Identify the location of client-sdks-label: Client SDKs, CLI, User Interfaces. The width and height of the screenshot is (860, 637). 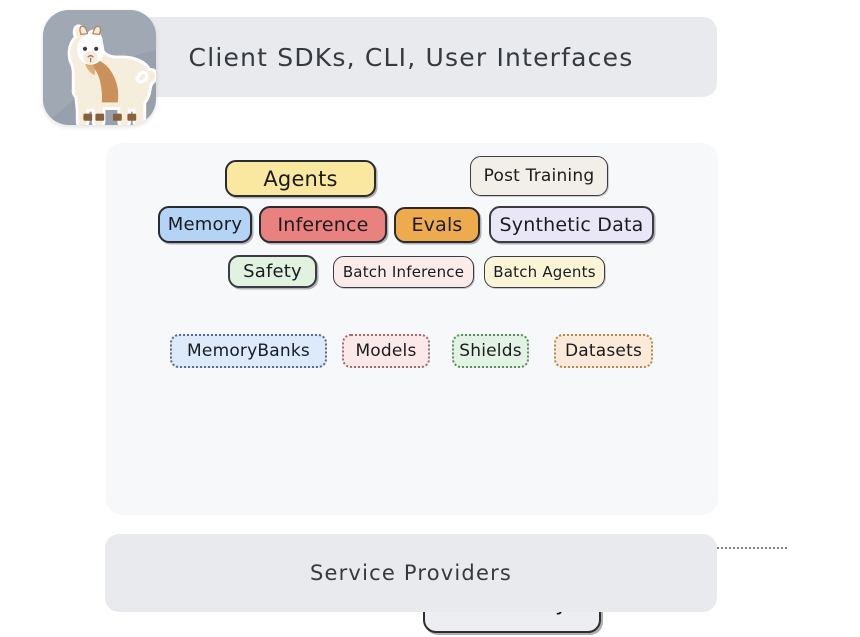
(411, 57).